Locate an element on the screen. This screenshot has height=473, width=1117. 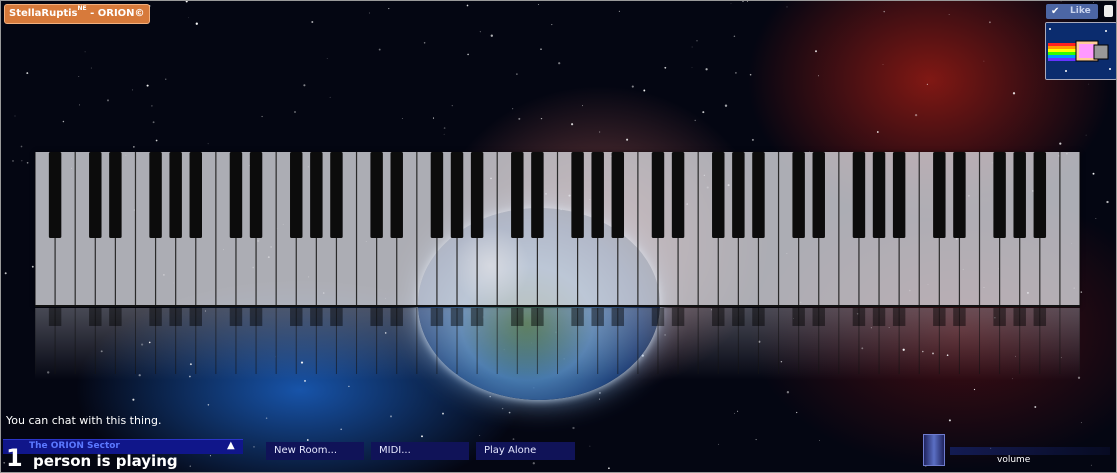
caret-up-icon: ▲ is located at coordinates (231, 445).